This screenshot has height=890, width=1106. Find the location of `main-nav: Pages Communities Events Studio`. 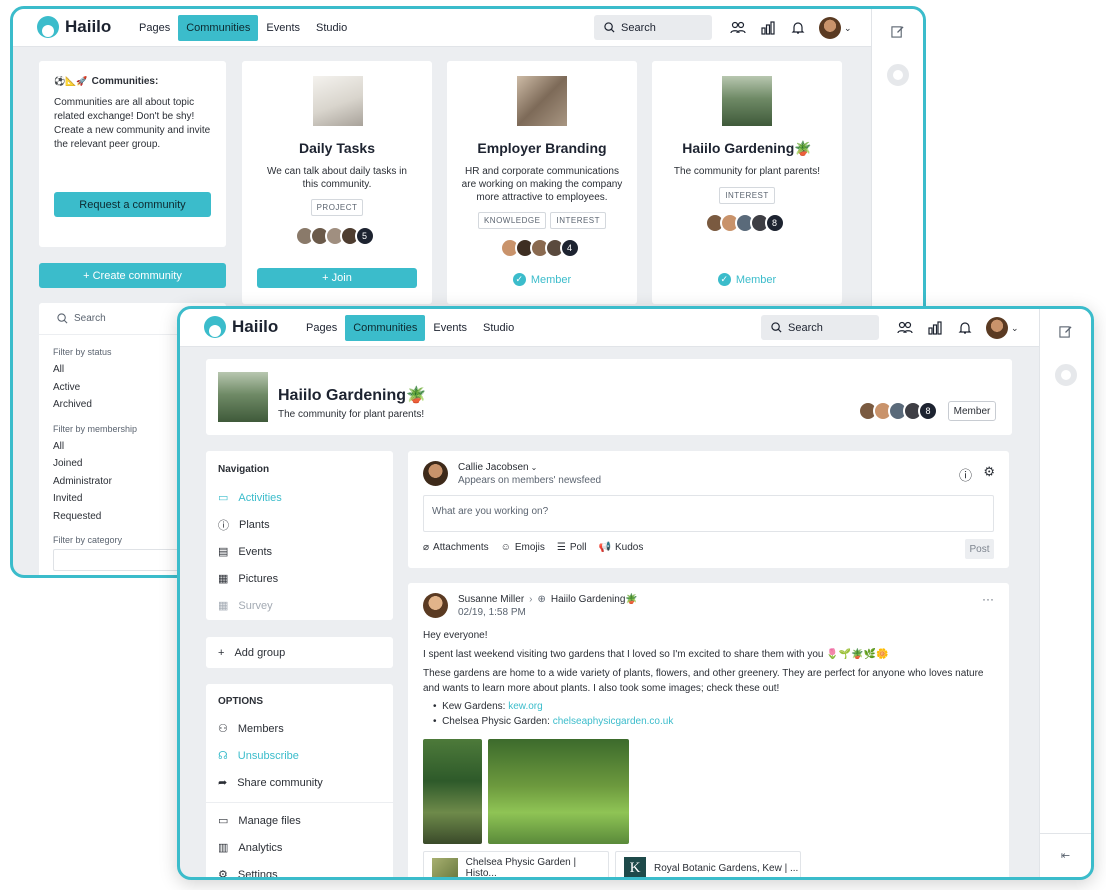

main-nav: Pages Communities Events Studio is located at coordinates (410, 328).